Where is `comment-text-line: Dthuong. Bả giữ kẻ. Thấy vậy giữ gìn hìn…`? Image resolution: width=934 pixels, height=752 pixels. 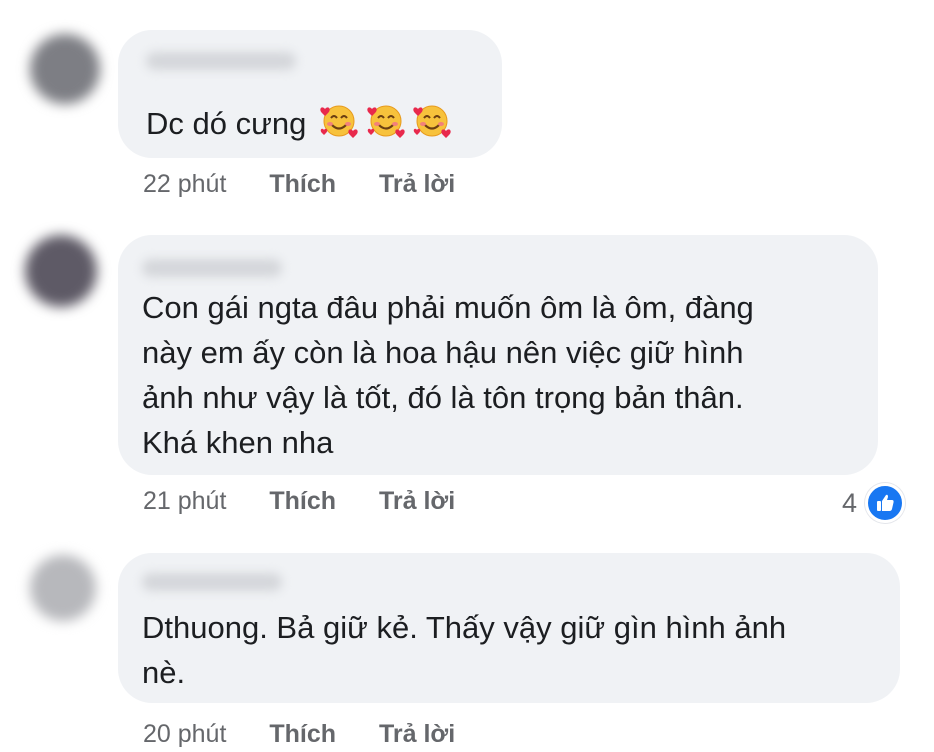
comment-text-line: Dthuong. Bả giữ kẻ. Thấy vậy giữ gìn hìn… is located at coordinates (464, 627).